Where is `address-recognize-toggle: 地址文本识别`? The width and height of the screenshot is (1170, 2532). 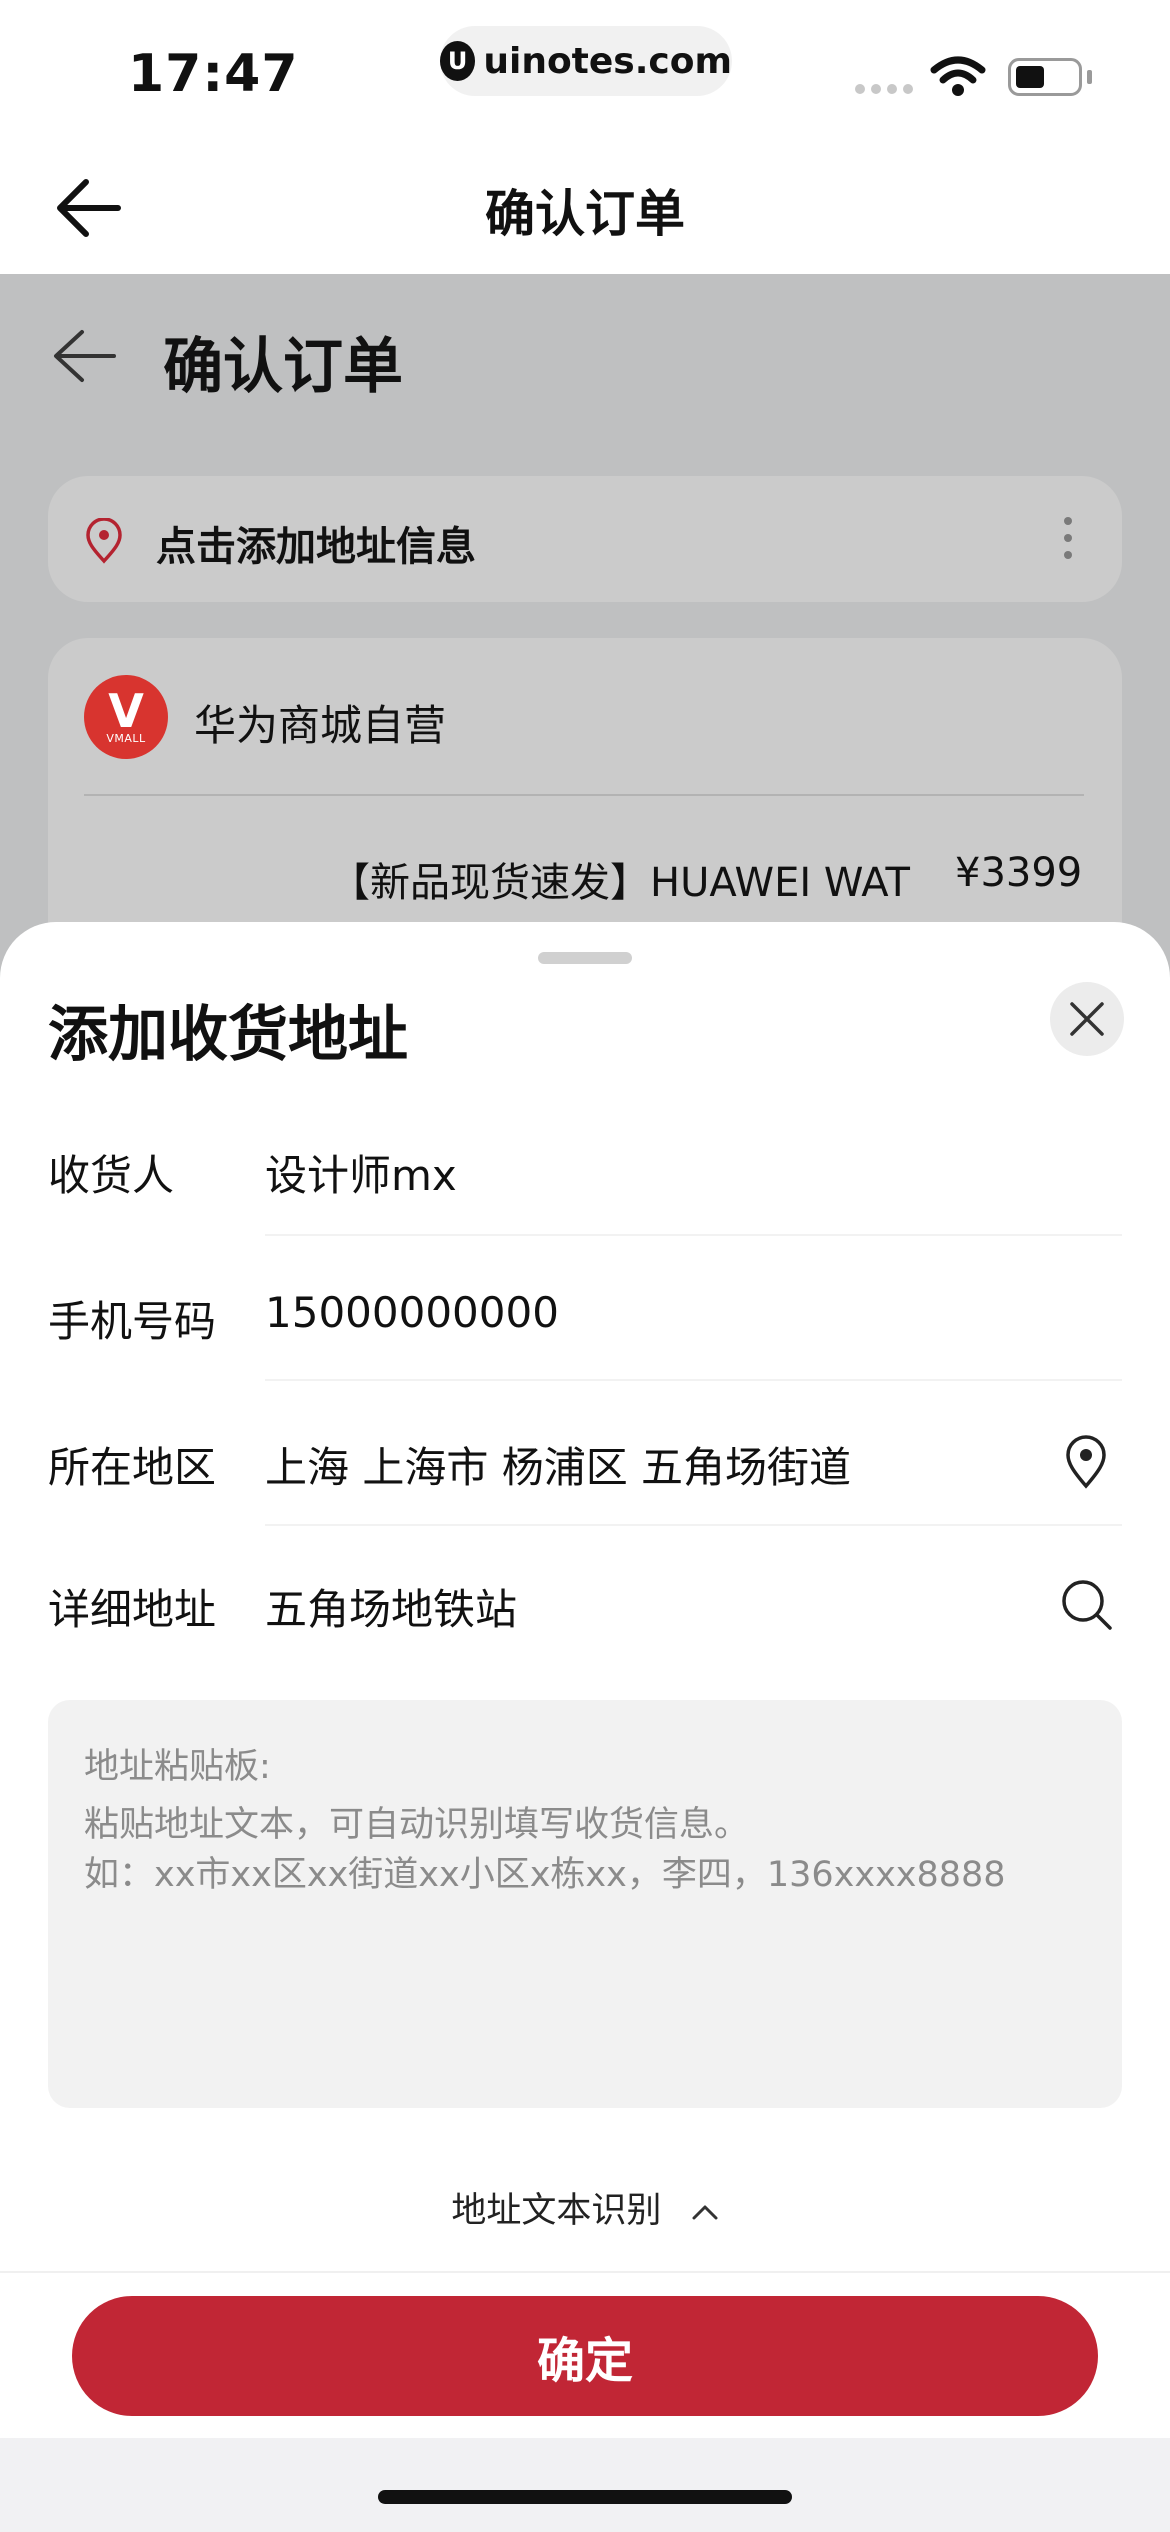 address-recognize-toggle: 地址文本识别 is located at coordinates (585, 2207).